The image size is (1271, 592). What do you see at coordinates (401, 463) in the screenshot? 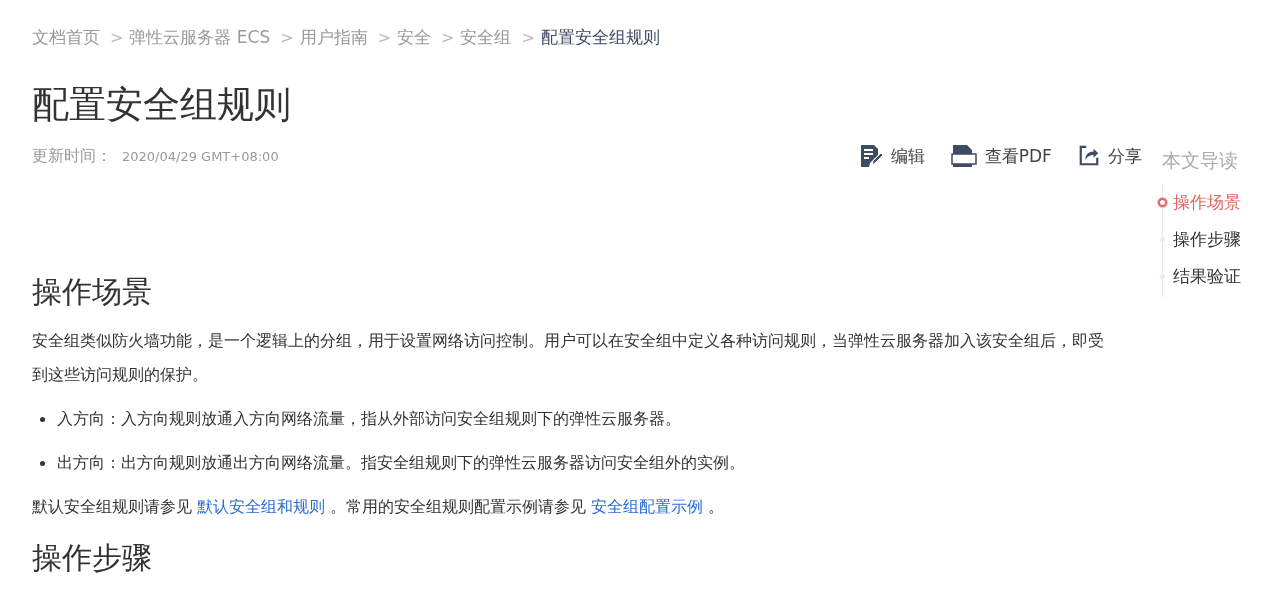
I see `bullet-text: 出方向：出方向规则放通出方向网络流量。指安全组规则下的弹性云服务器访问安全组外的实例。` at bounding box center [401, 463].